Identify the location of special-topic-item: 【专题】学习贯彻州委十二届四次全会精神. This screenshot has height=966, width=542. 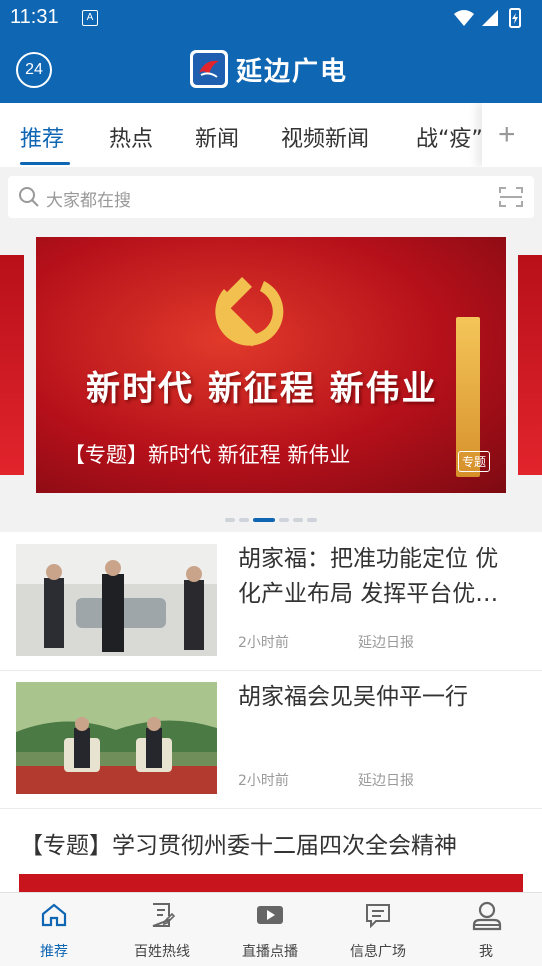
(271, 850).